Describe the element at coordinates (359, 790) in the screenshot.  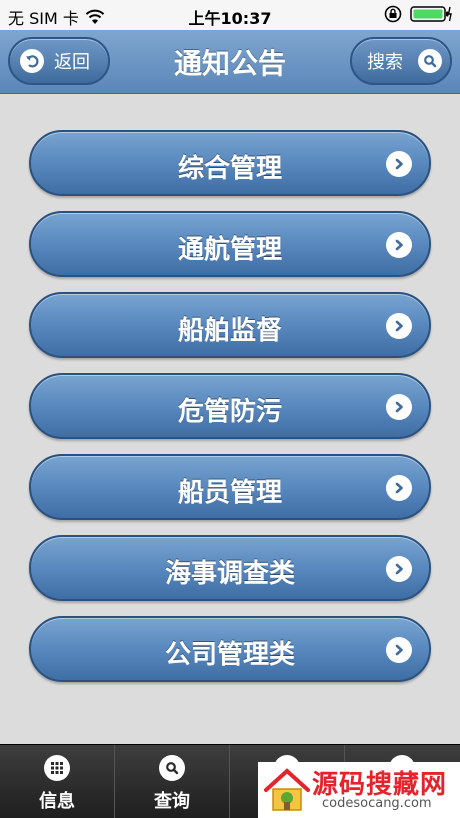
I see `watermark-logo: 源码搜藏网 codesocang.com` at that location.